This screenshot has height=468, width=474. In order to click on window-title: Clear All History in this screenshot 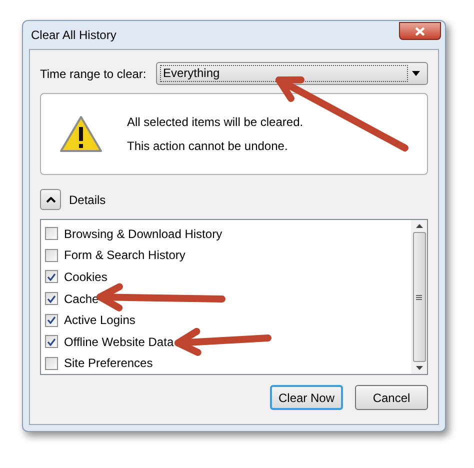, I will do `click(73, 35)`.